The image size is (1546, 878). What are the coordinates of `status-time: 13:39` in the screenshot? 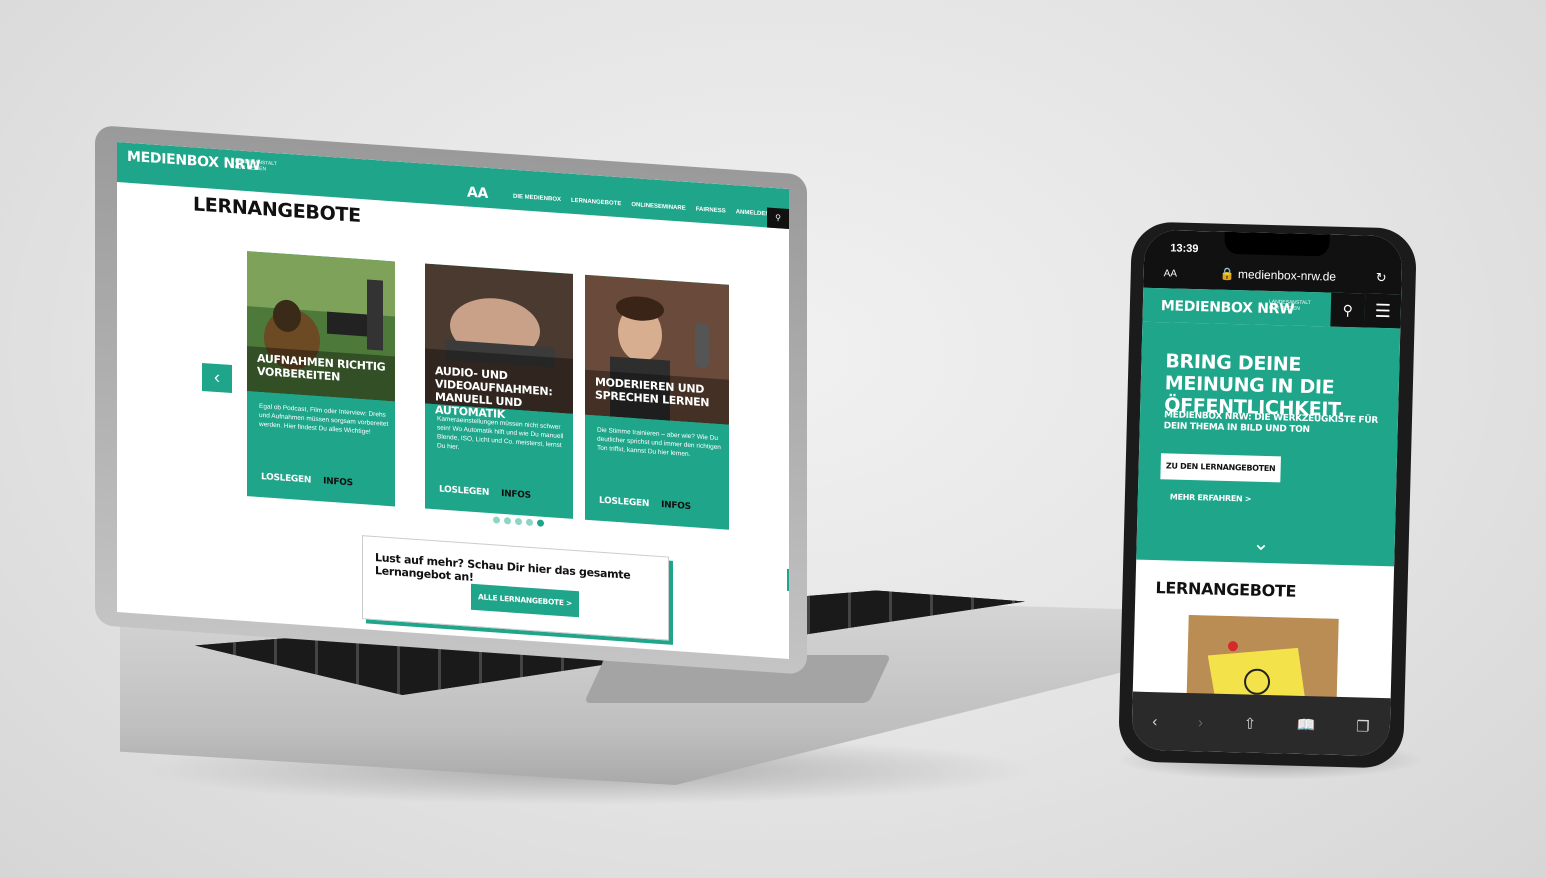 It's located at (1184, 249).